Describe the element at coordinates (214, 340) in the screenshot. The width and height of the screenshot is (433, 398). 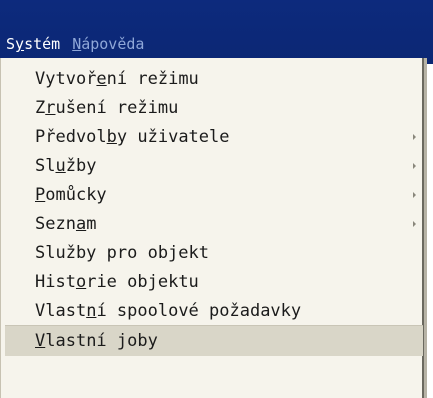
I see `menu-item-own-jobs: Vlastní joby` at that location.